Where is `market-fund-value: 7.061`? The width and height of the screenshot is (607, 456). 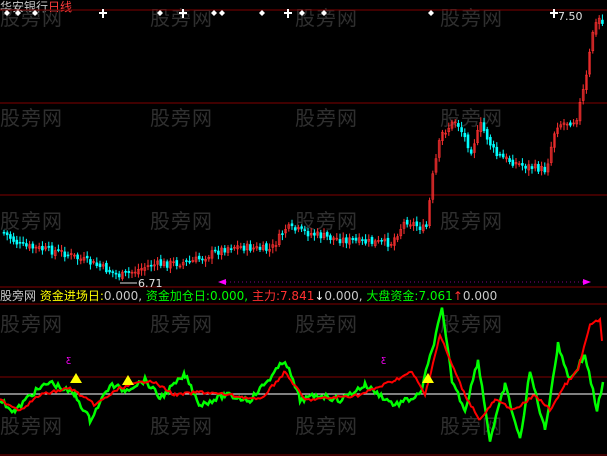 market-fund-value: 7.061 is located at coordinates (435, 296).